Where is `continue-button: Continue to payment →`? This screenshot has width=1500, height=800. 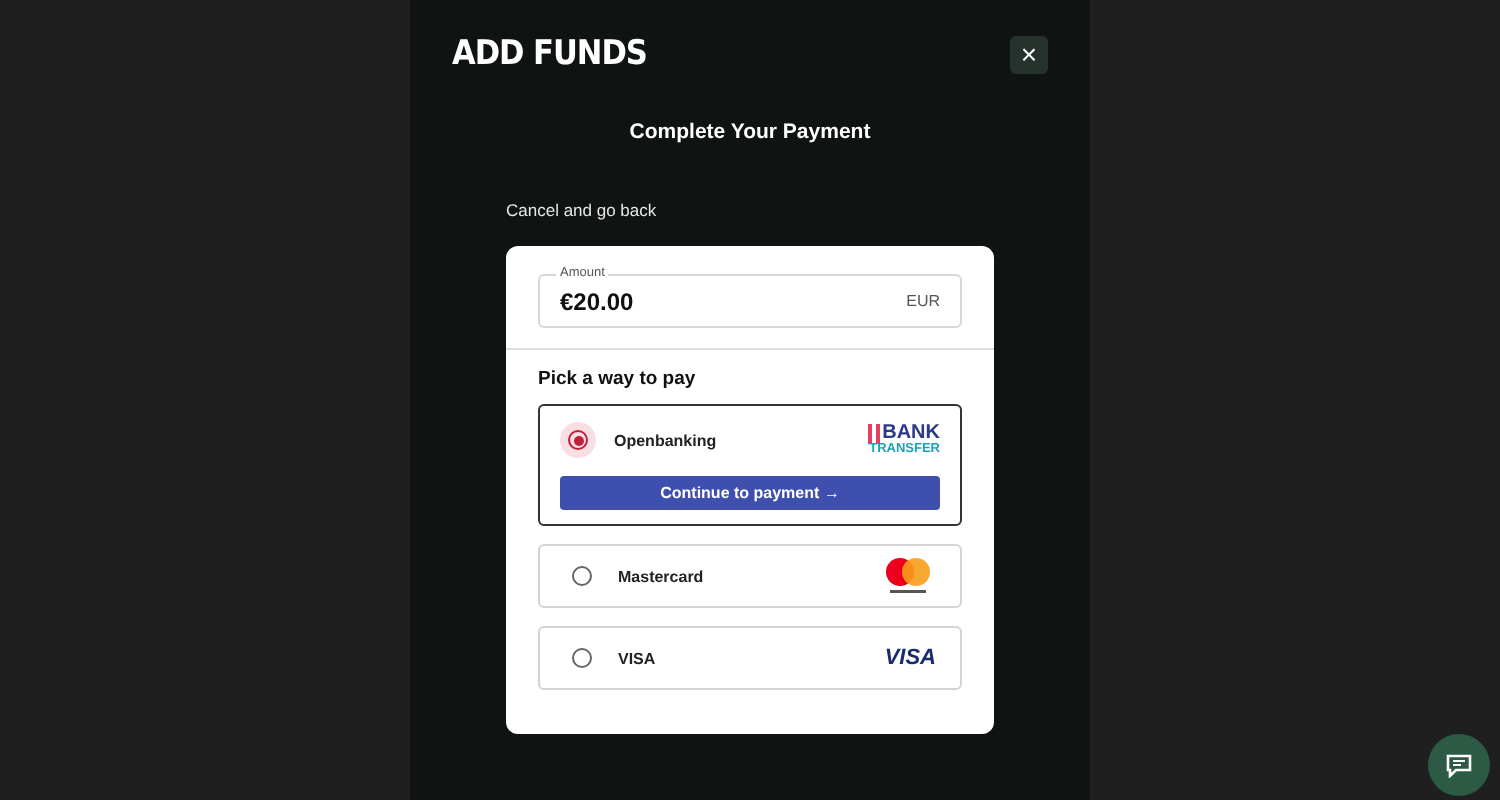 continue-button: Continue to payment → is located at coordinates (750, 493).